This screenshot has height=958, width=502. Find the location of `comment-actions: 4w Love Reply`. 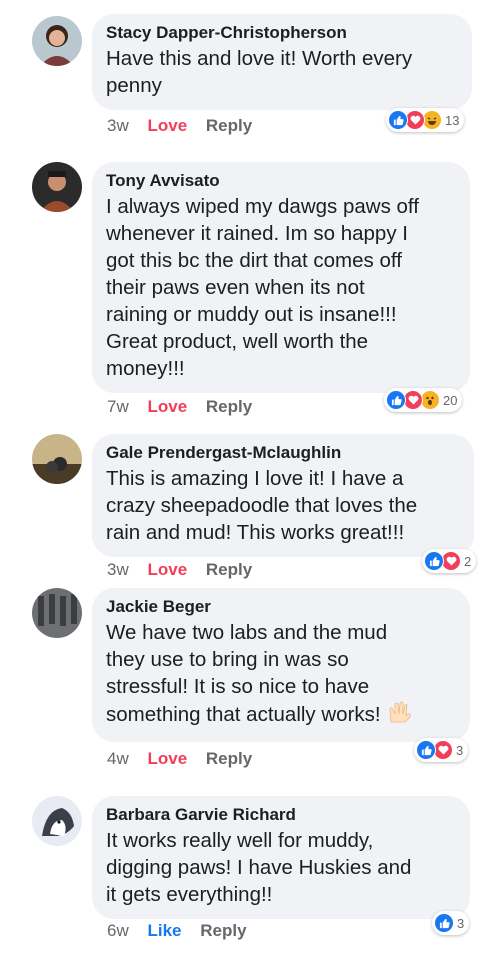

comment-actions: 4w Love Reply is located at coordinates (186, 759).